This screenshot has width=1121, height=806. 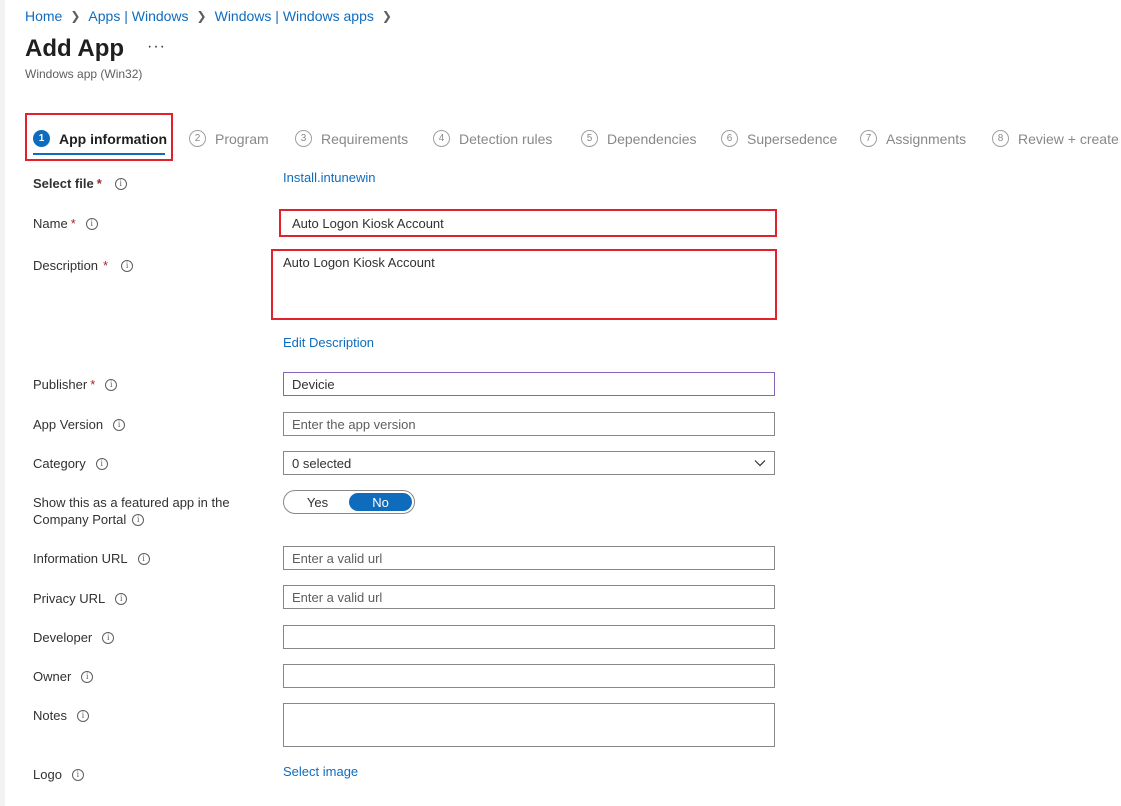 I want to click on label-line2: Company Portal i, so click(x=131, y=519).